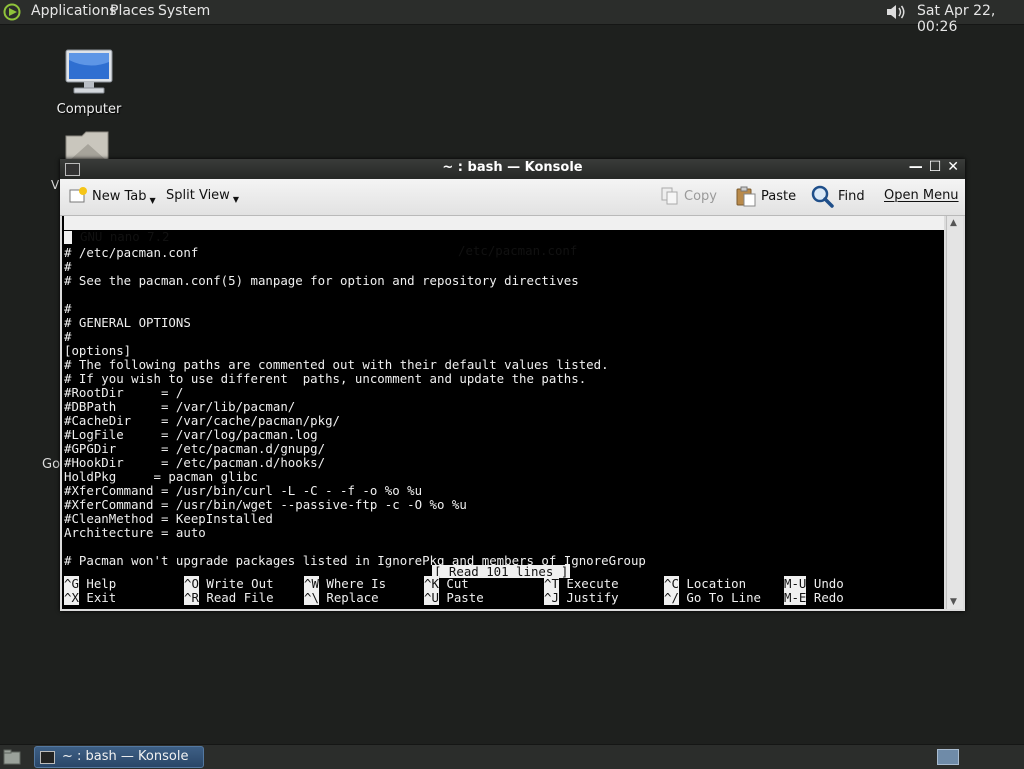  What do you see at coordinates (101, 583) in the screenshot?
I see `nano-shortcut-label: Help` at bounding box center [101, 583].